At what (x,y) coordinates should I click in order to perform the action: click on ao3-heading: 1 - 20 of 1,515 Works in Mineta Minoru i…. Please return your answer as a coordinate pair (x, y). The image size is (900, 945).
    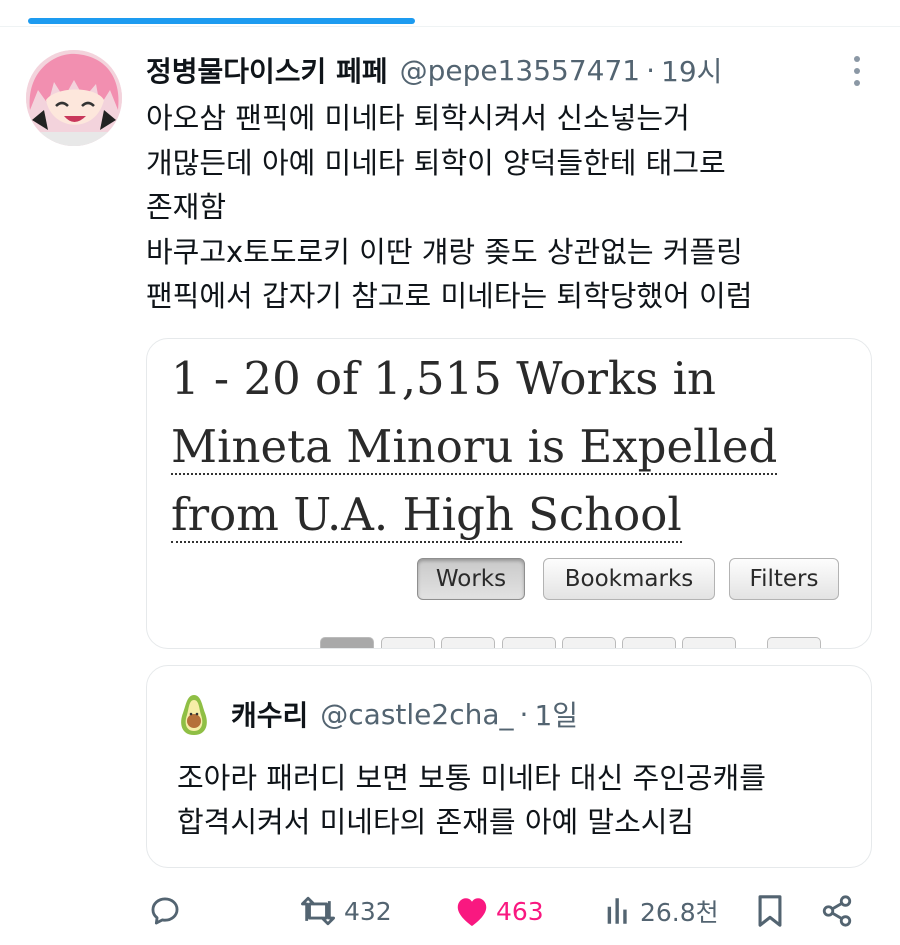
    Looking at the image, I should click on (474, 447).